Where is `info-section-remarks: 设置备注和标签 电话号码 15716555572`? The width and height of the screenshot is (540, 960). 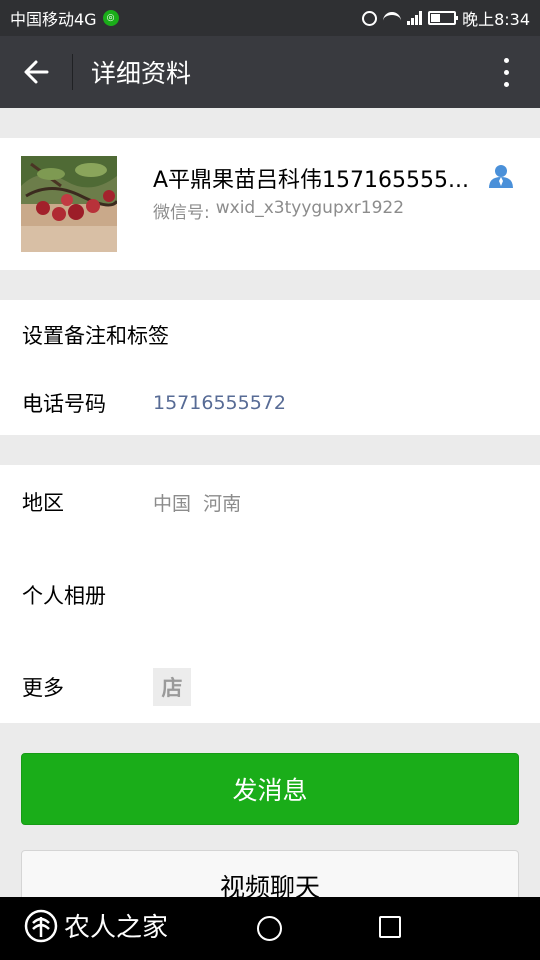
info-section-remarks: 设置备注和标签 电话号码 15716555572 is located at coordinates (270, 367).